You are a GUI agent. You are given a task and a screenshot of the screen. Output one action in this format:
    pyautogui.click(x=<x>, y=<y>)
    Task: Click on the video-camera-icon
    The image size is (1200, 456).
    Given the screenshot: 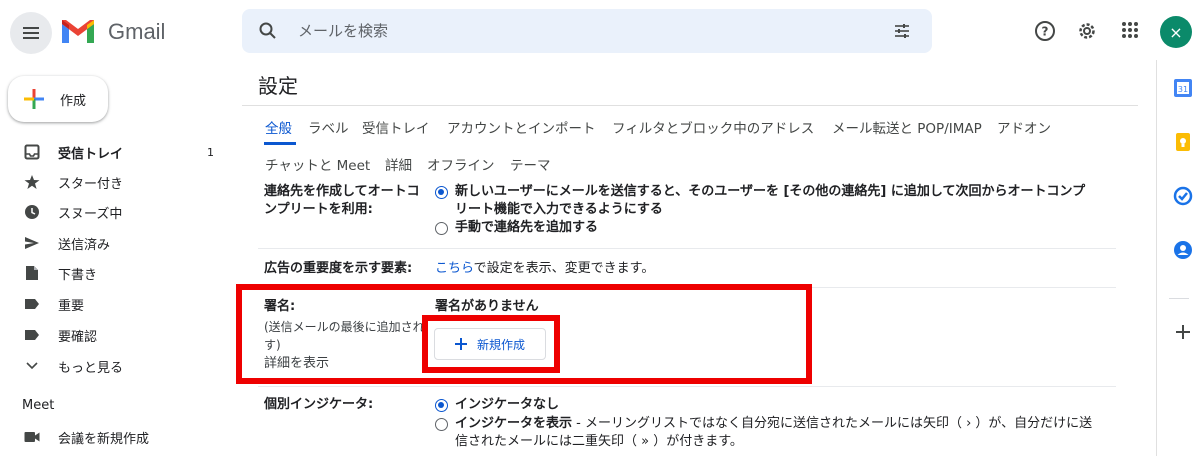 What is the action you would take?
    pyautogui.click(x=32, y=437)
    